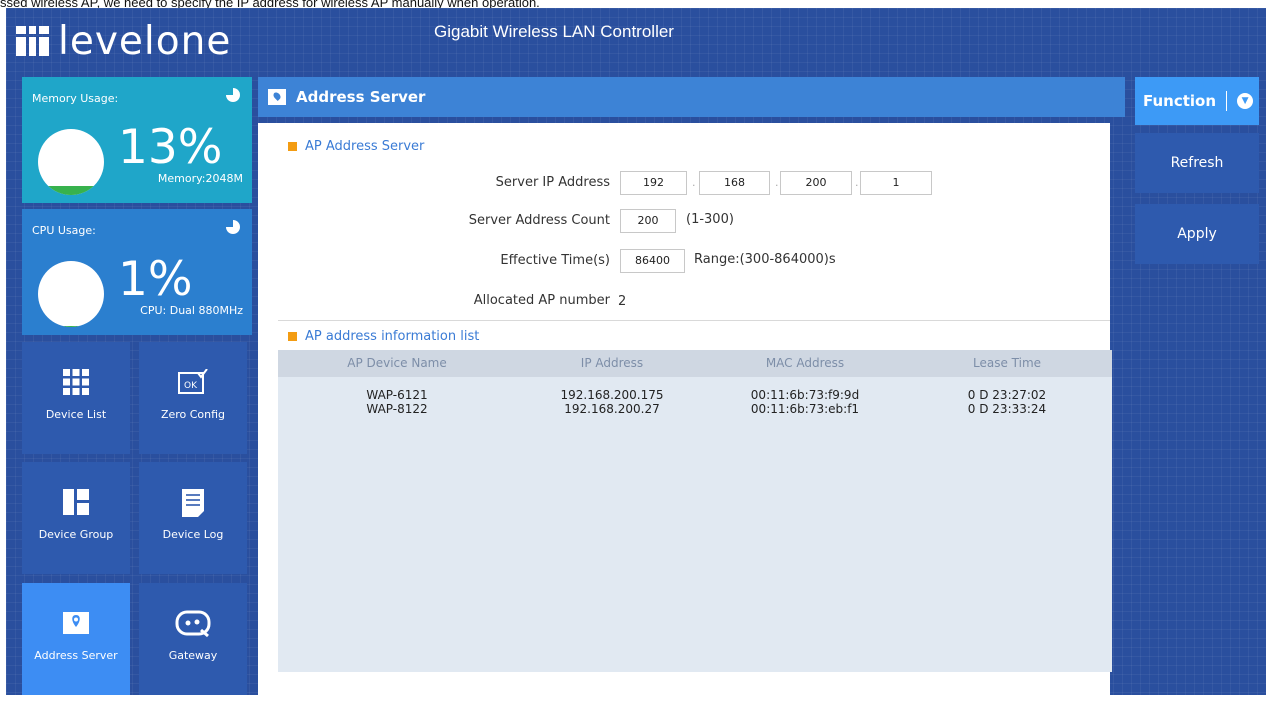  I want to click on nav-address-server: Address Server, so click(76, 639).